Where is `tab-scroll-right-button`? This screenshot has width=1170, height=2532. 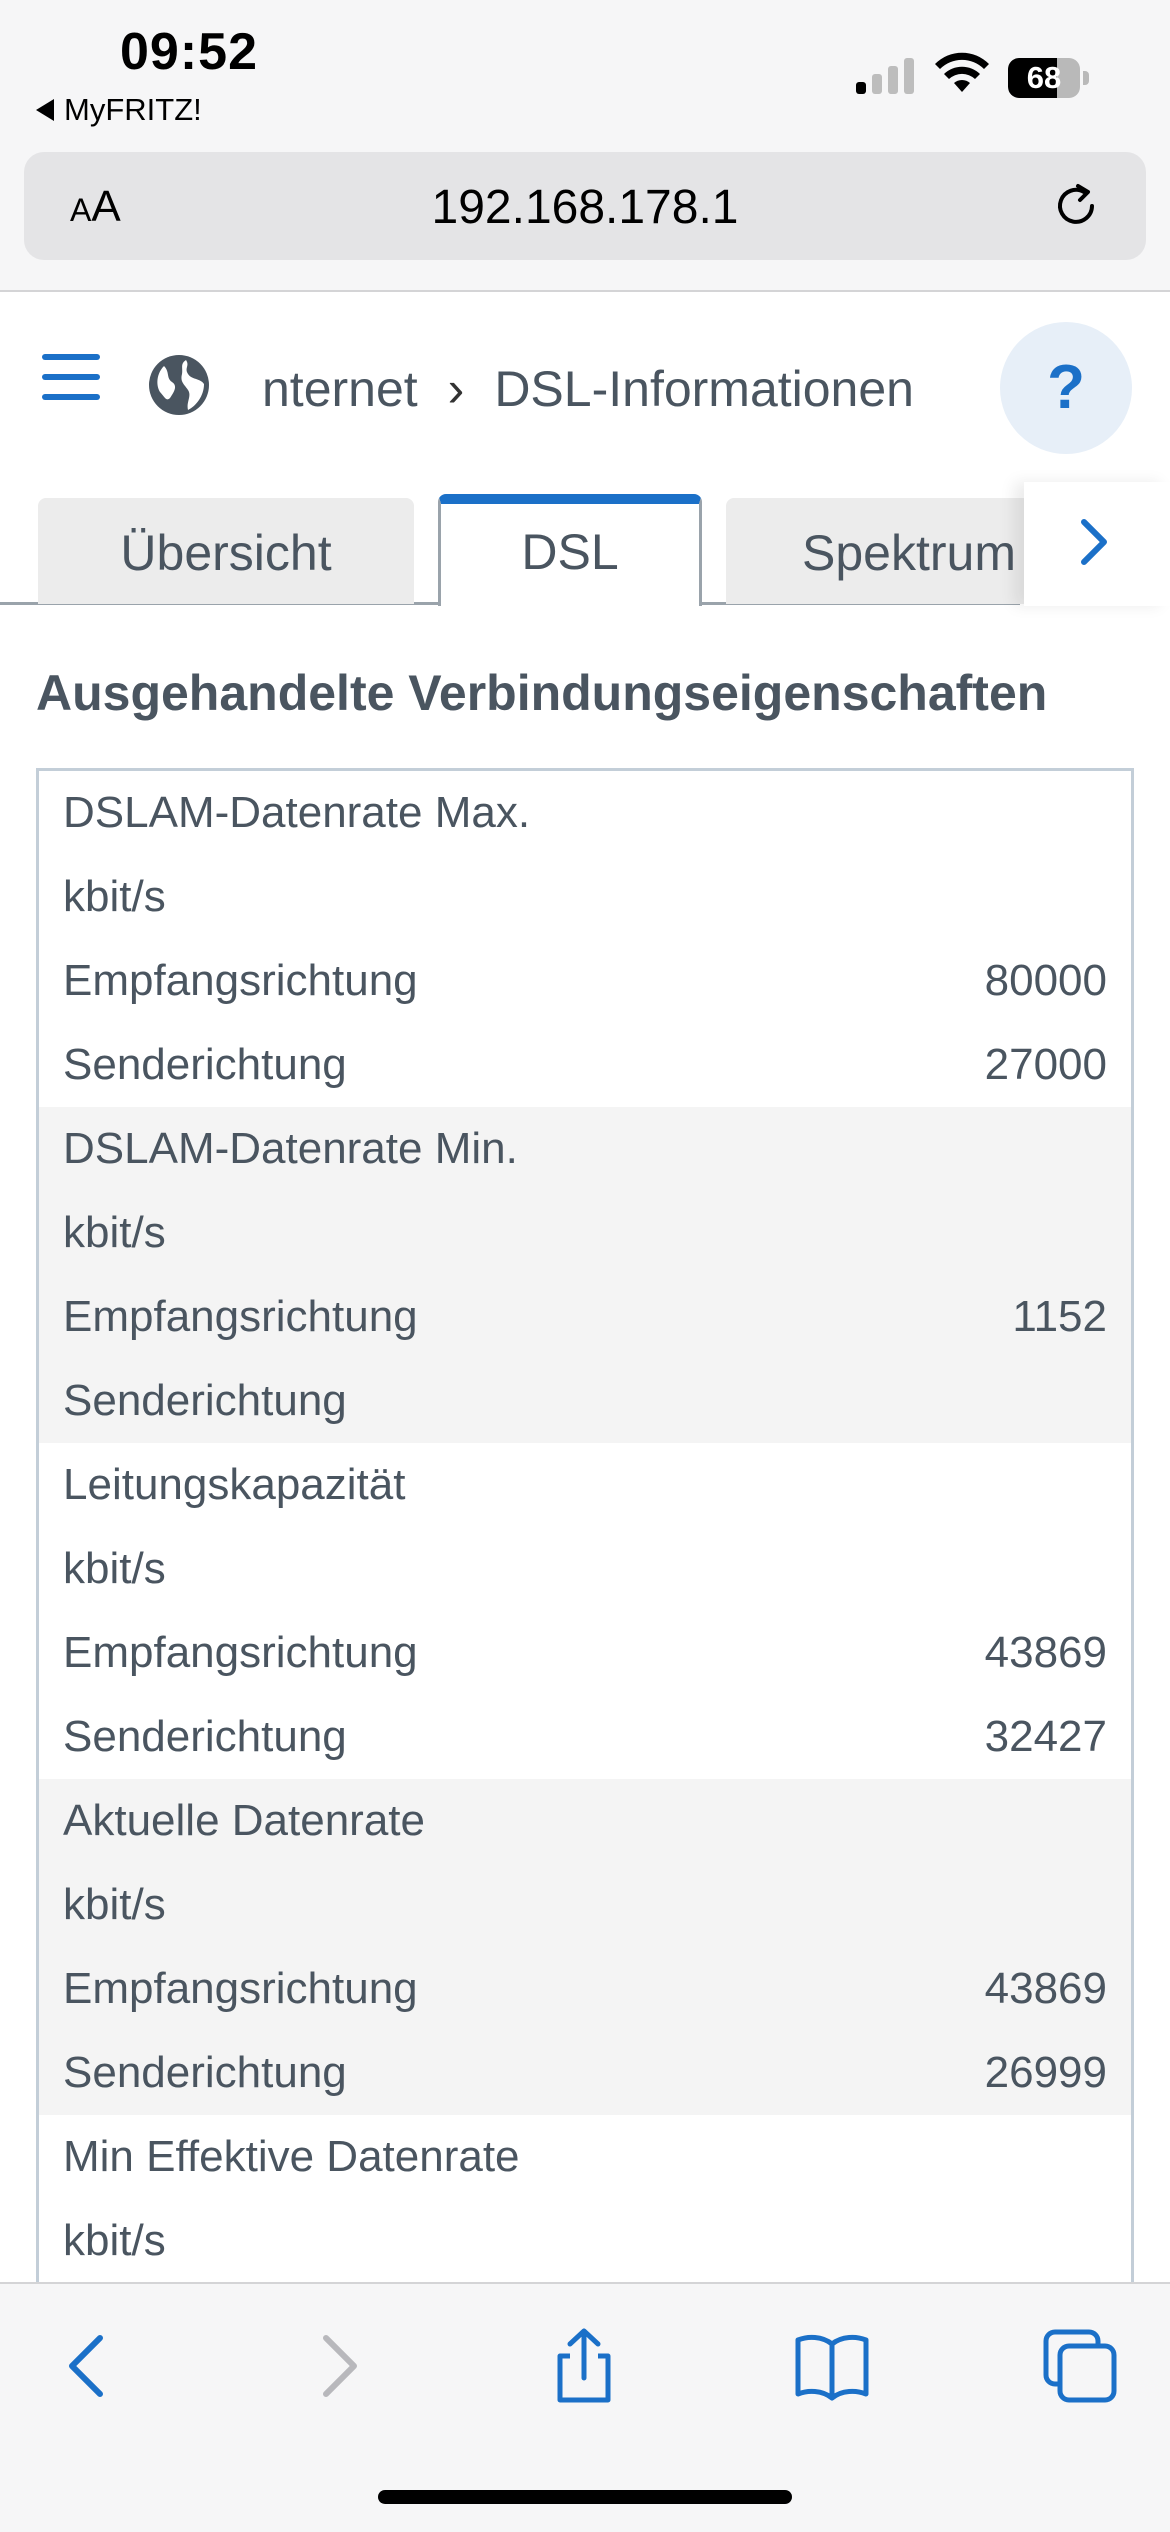 tab-scroll-right-button is located at coordinates (1097, 544).